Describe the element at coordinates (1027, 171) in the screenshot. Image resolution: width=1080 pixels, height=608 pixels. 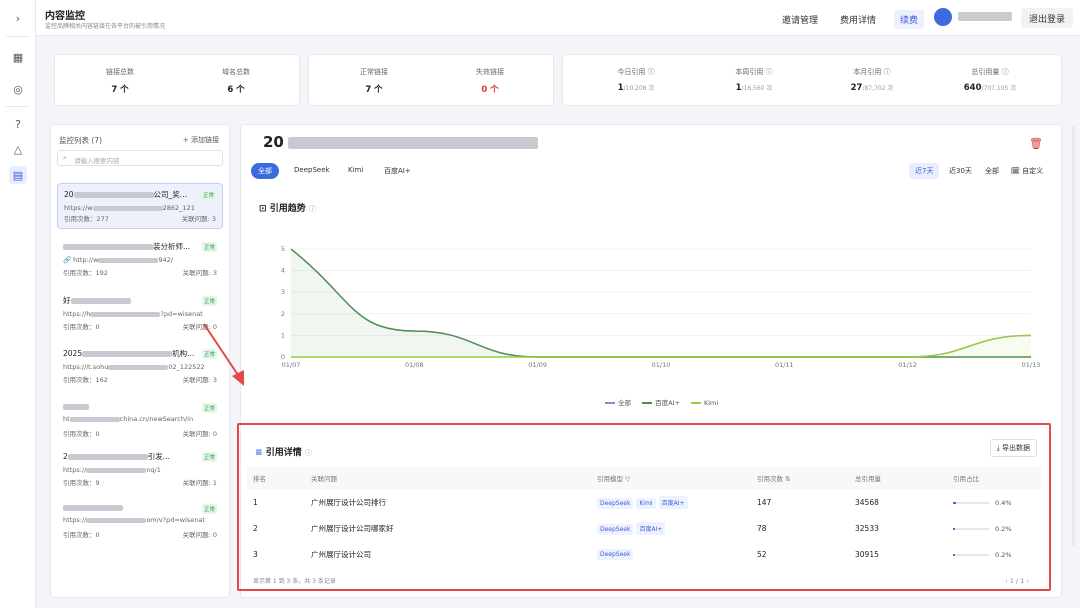
I see `range-custom: 🗓 自定义` at that location.